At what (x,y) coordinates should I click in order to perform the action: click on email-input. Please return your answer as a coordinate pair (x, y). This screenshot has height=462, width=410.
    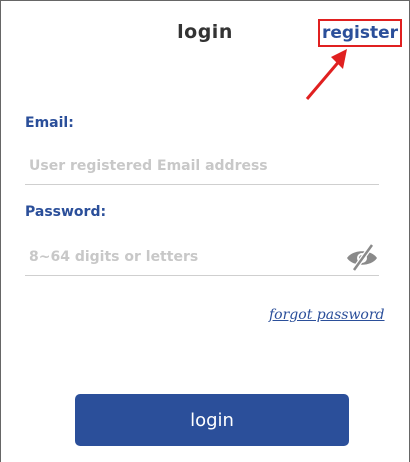
    Looking at the image, I should click on (177, 166).